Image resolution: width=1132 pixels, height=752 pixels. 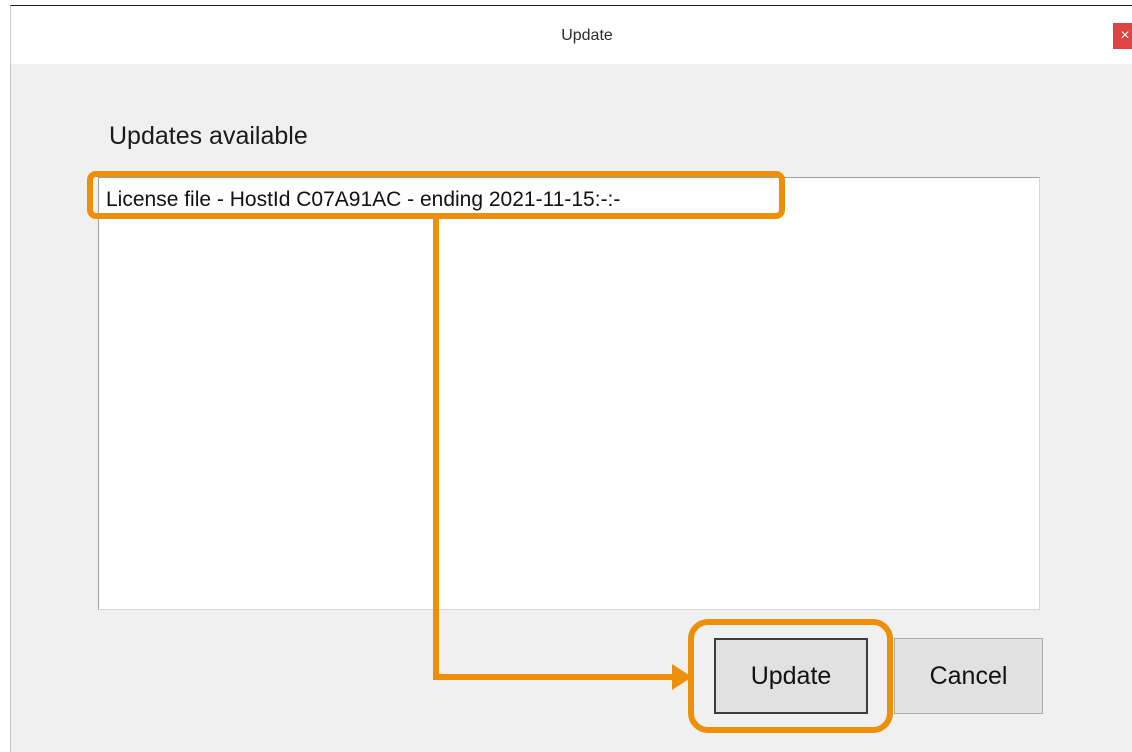 What do you see at coordinates (436, 449) in the screenshot?
I see `arrow-connector-vertical` at bounding box center [436, 449].